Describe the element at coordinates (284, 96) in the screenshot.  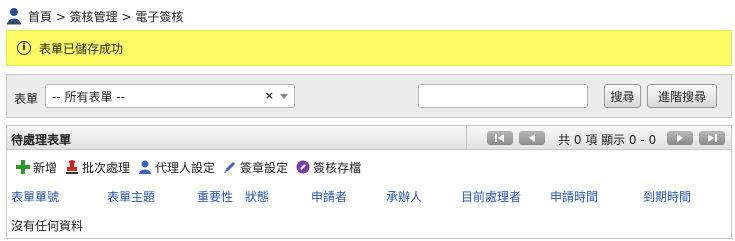
I see `chevron-down-icon` at that location.